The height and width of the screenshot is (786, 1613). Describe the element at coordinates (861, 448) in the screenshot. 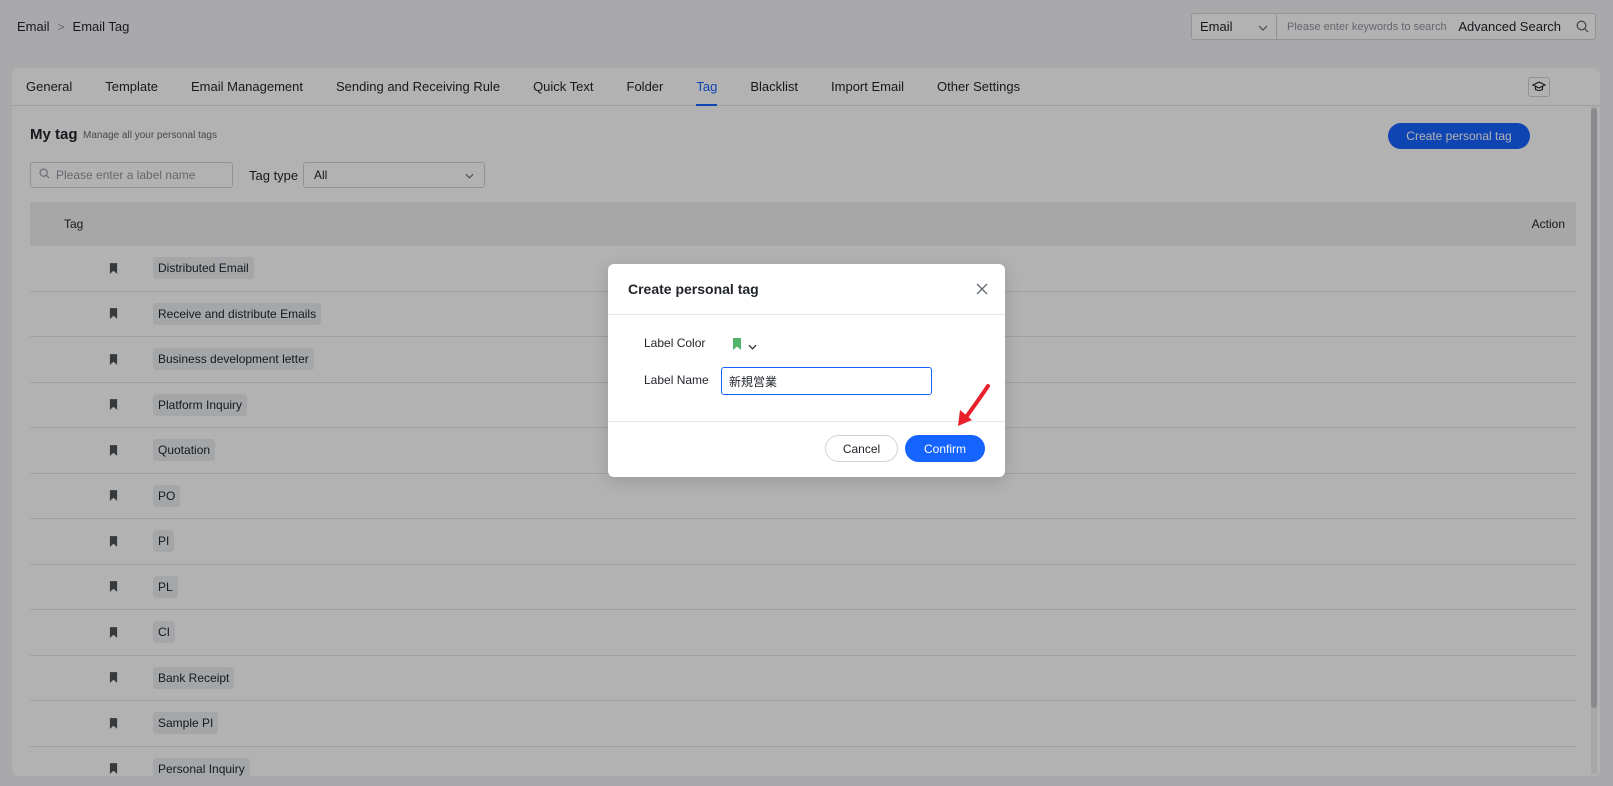

I see `cancel-button: Cancel` at that location.